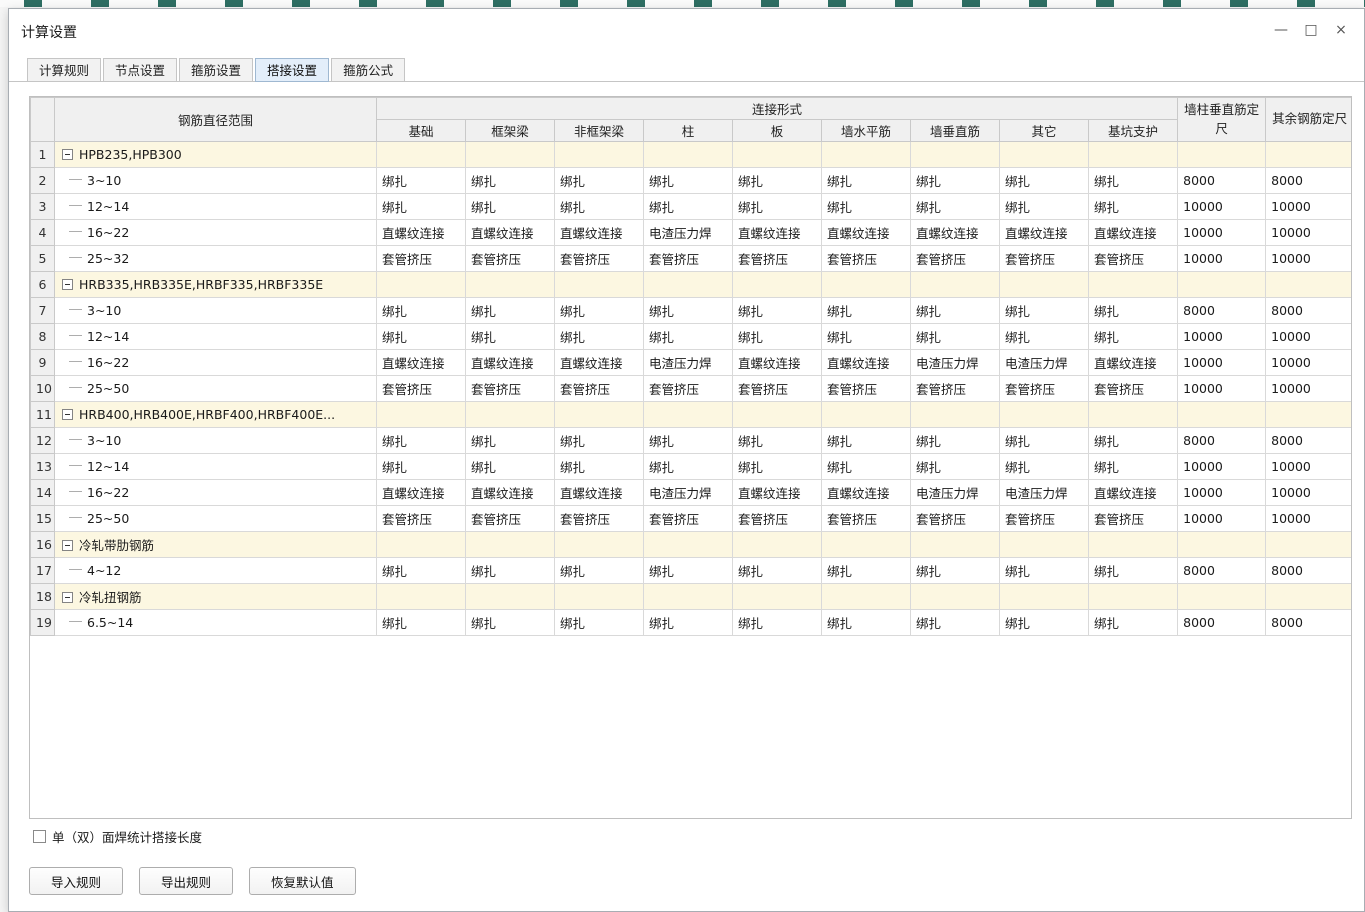 The image size is (1365, 912). I want to click on single-double-weld-checkbox, so click(39, 836).